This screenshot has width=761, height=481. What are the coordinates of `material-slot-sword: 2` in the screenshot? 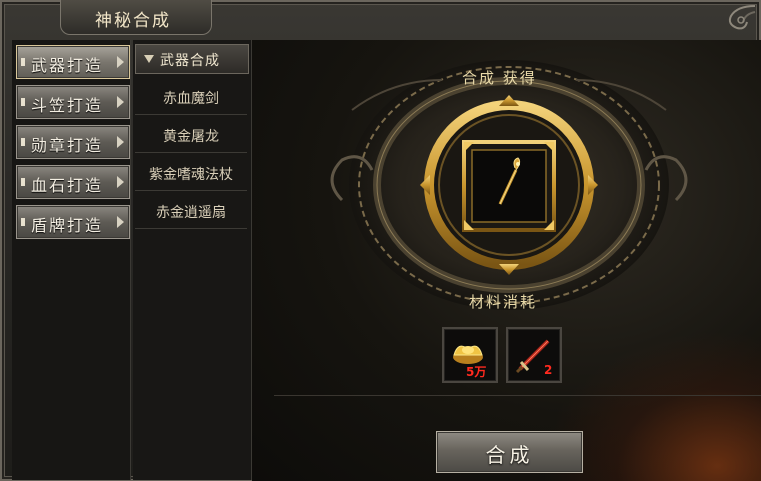 It's located at (534, 355).